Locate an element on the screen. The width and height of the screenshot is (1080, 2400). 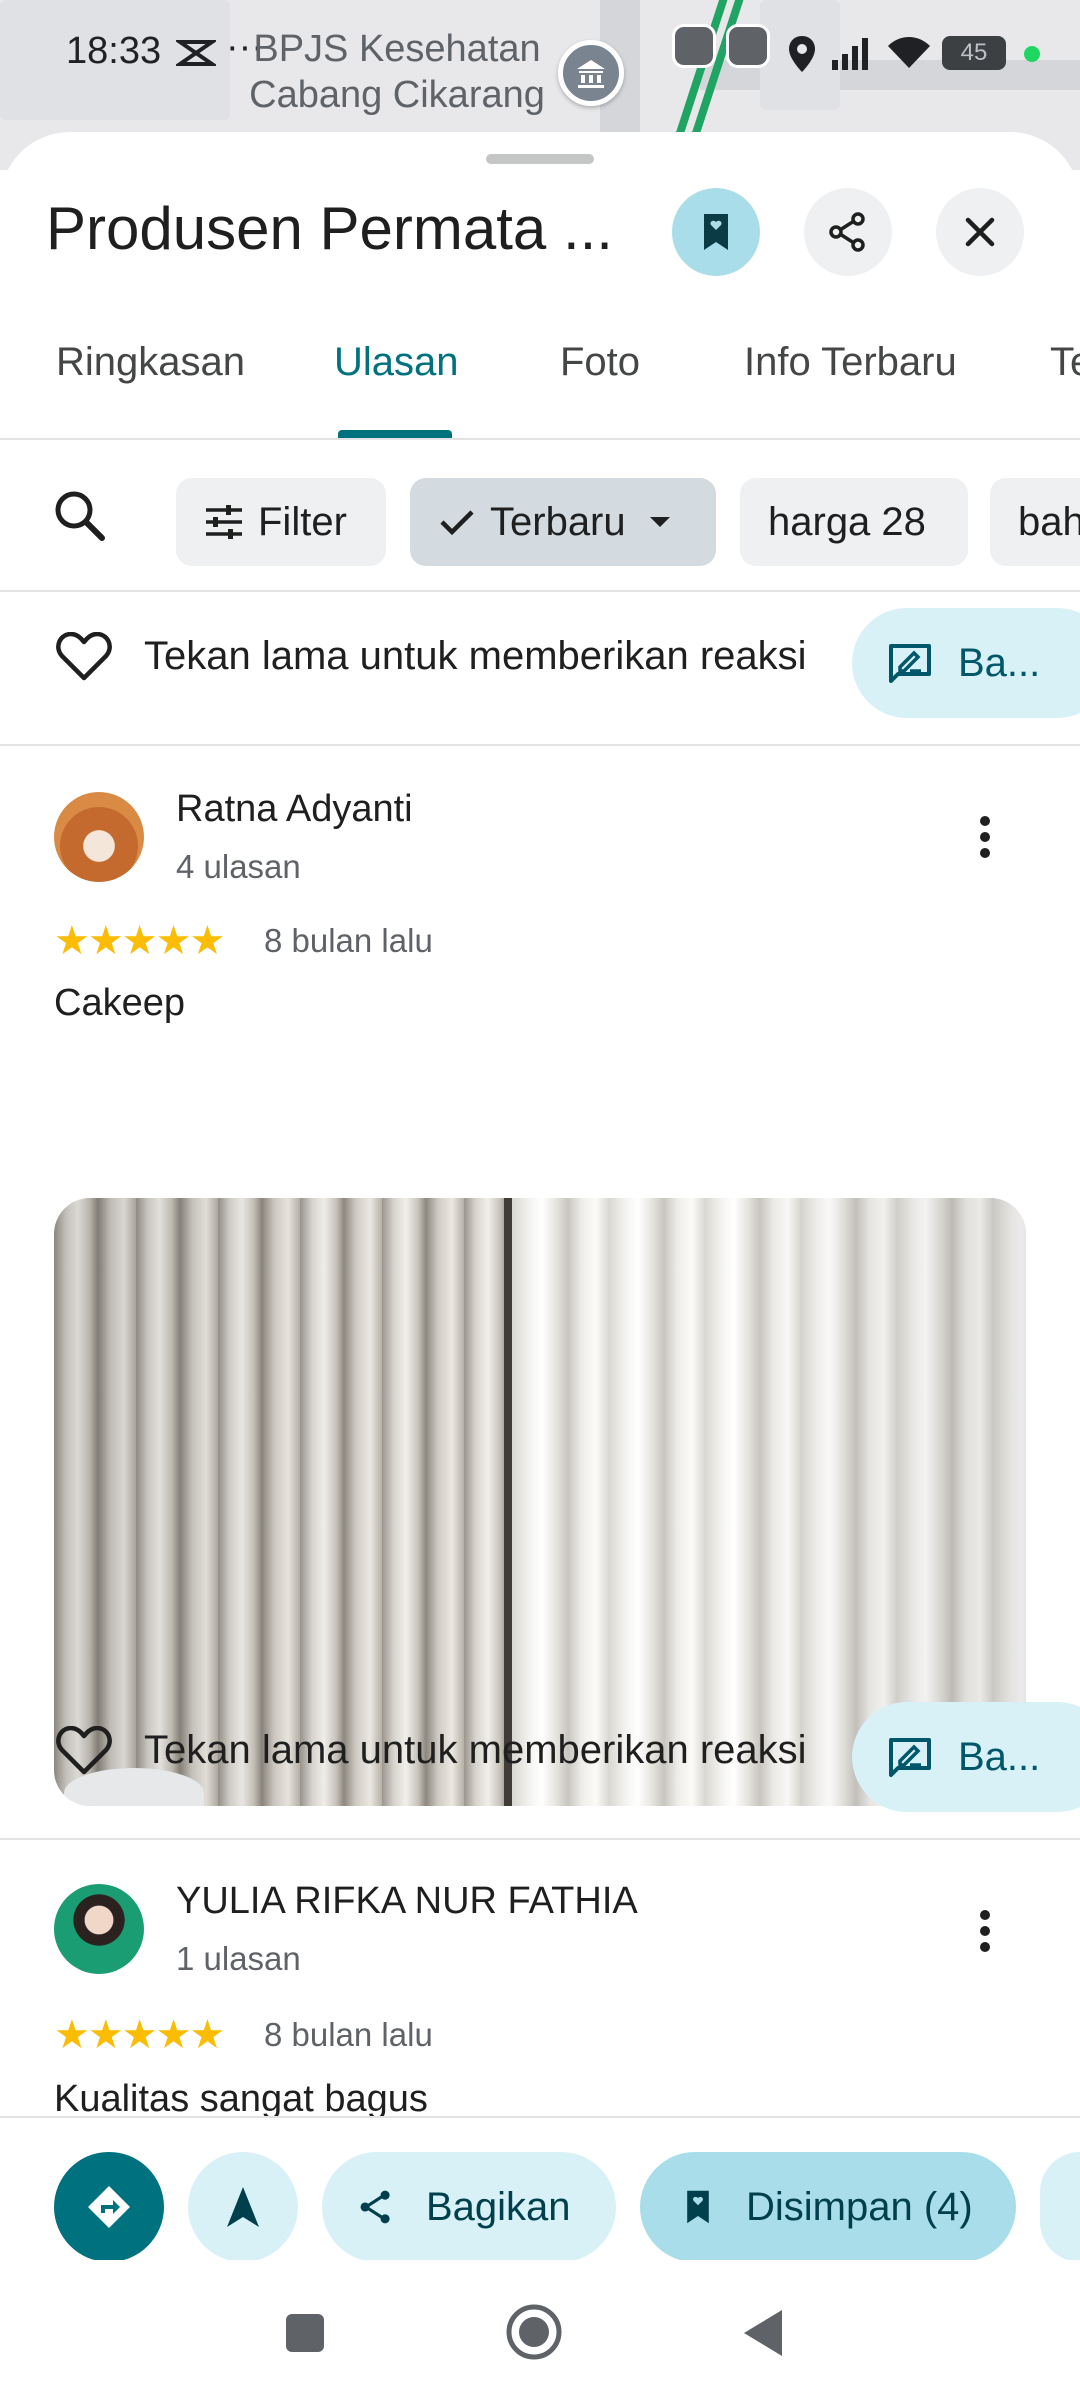
home-icon is located at coordinates (534, 2332).